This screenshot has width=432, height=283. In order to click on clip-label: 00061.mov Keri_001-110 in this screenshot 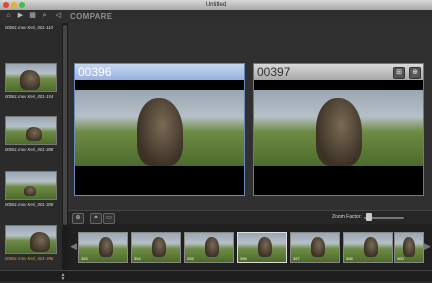, I will do `click(29, 27)`.